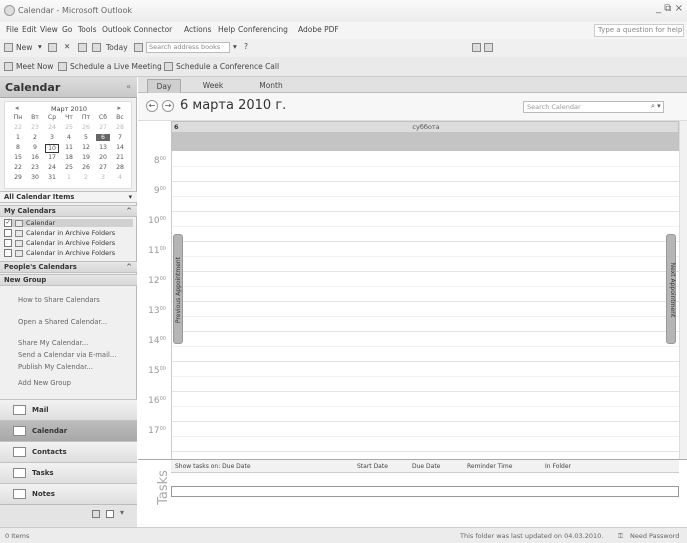 Image resolution: width=687 pixels, height=543 pixels. I want to click on nav-button-calendar: Calendar, so click(68, 430).